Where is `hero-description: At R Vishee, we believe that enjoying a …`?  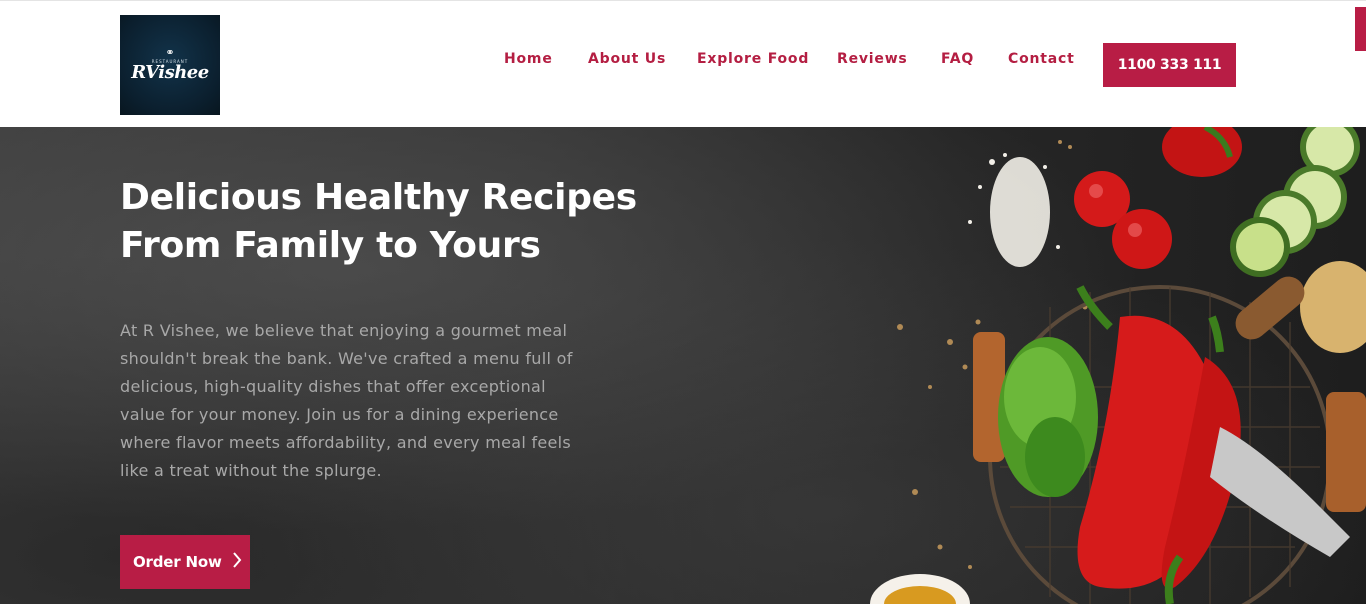
hero-description: At R Vishee, we believe that enjoying a … is located at coordinates (346, 400).